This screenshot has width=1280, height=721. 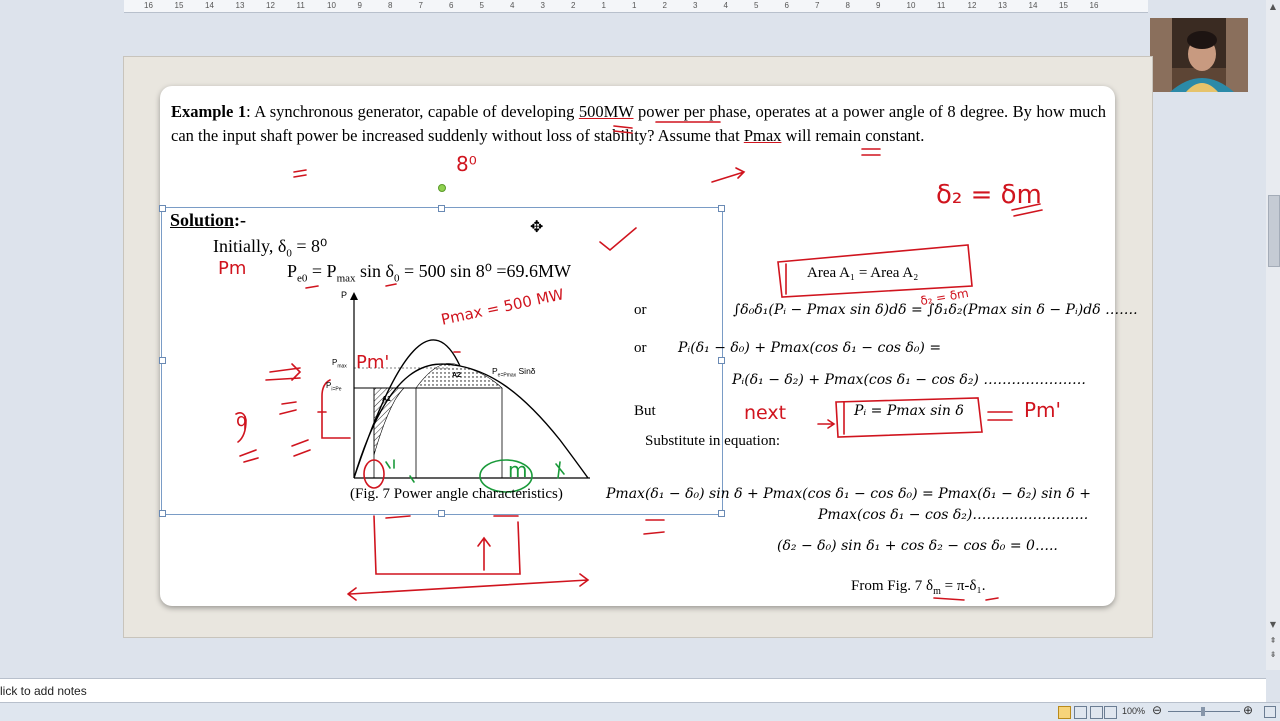 I want to click on fig-pmax-label: Pmax, so click(x=339, y=364).